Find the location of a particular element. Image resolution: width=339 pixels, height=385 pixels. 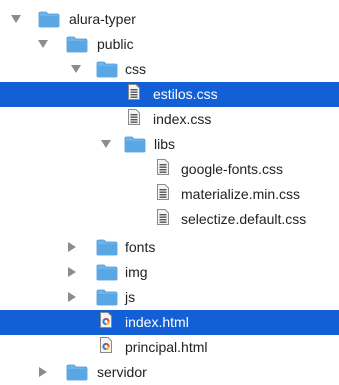

tree-item-label: index.css is located at coordinates (182, 119).